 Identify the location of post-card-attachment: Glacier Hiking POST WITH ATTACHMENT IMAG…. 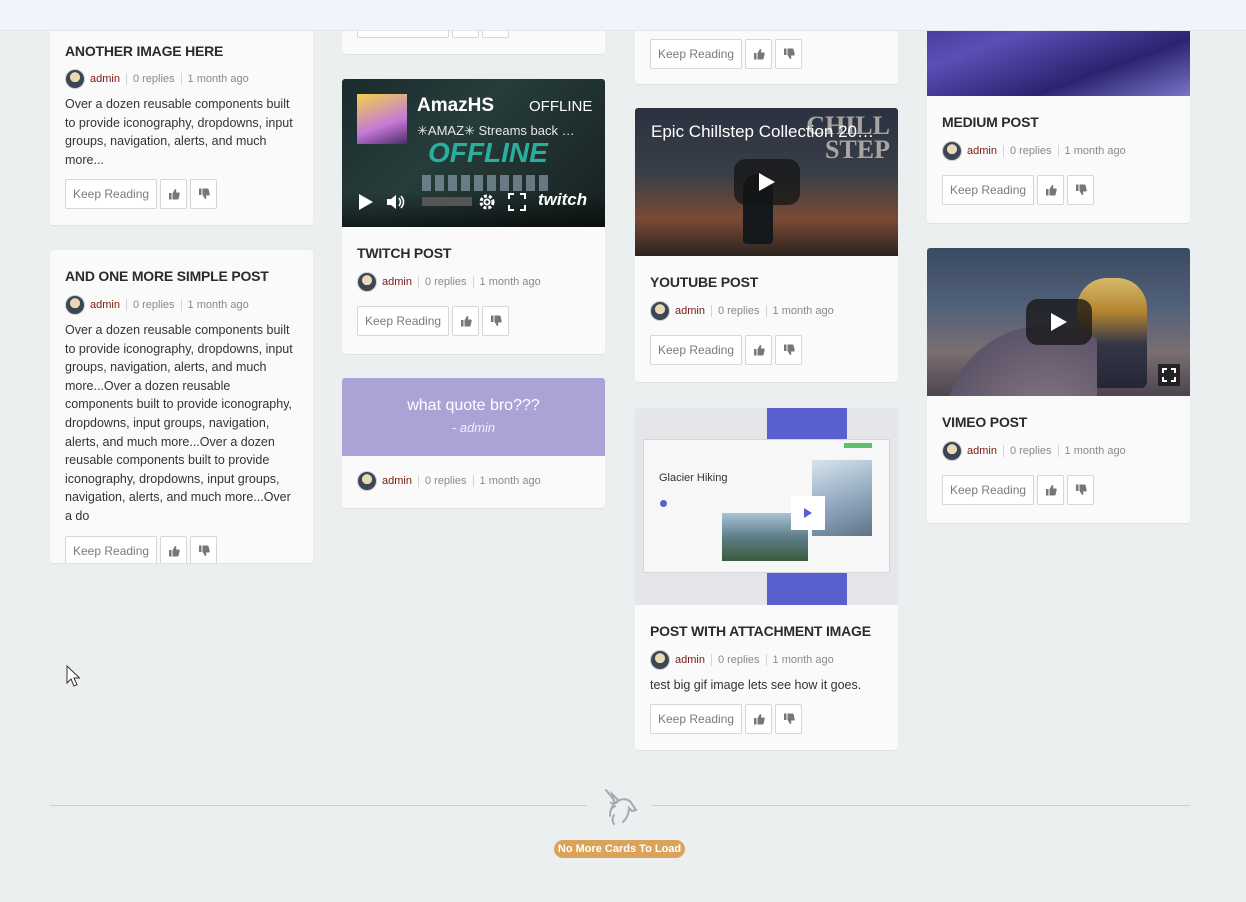
(766, 579).